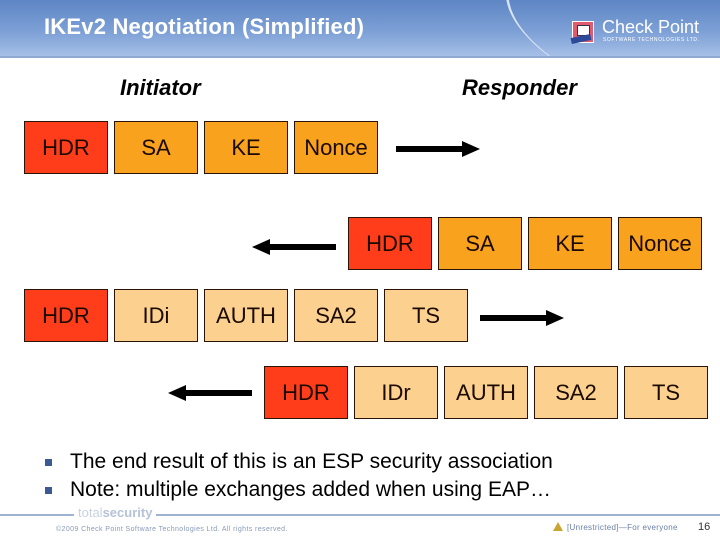 The image size is (720, 540). I want to click on check-point-logo-icon, so click(583, 32).